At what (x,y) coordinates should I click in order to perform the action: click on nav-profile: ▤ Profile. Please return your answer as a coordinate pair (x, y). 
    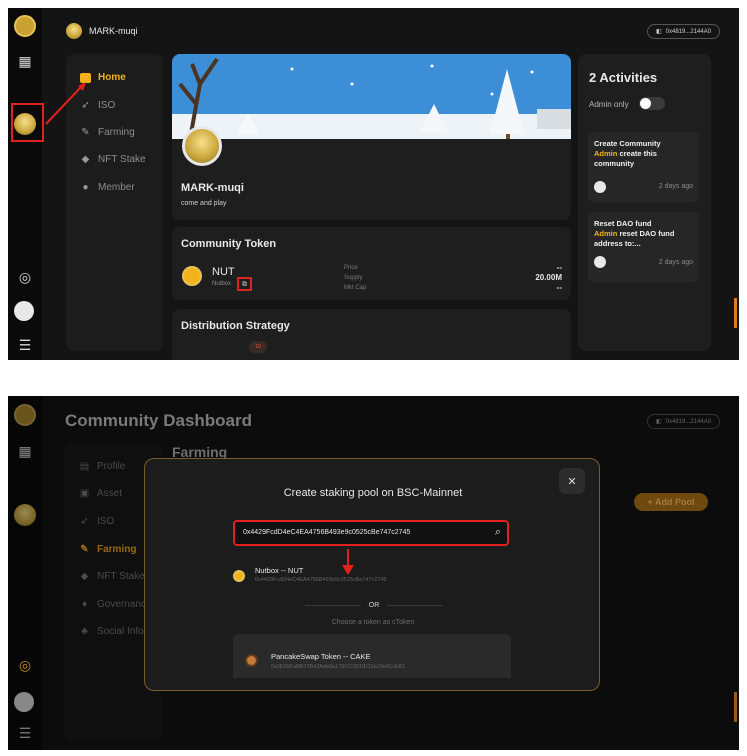
    Looking at the image, I should click on (102, 466).